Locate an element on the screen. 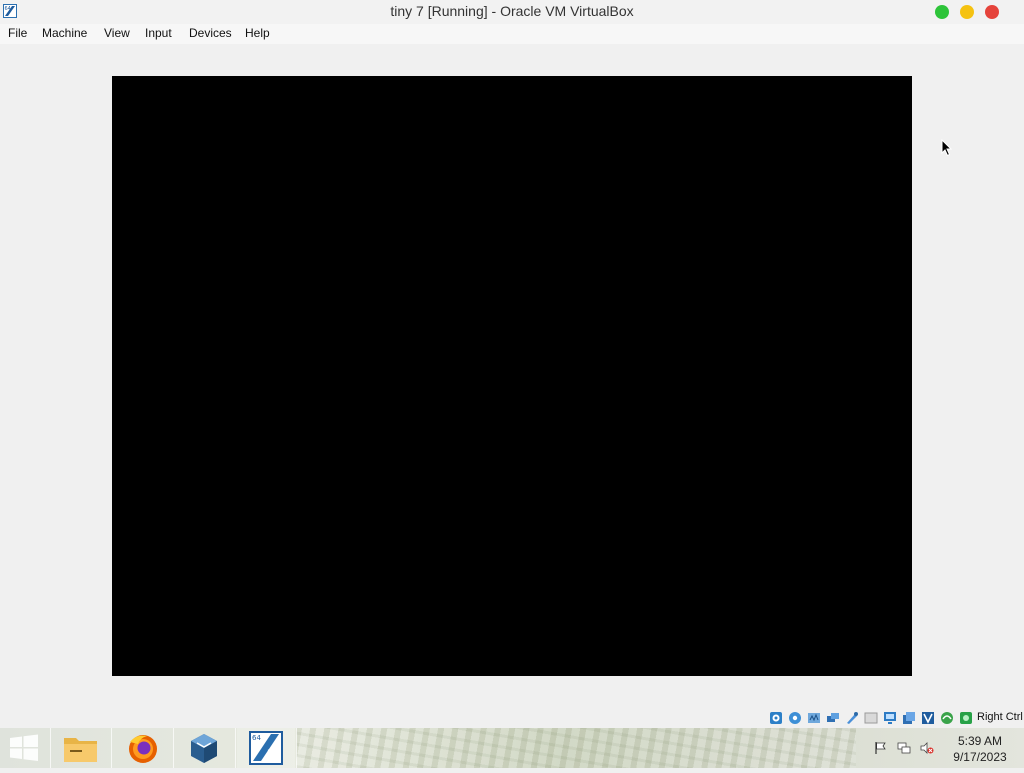 This screenshot has width=1024, height=773. firefox-button is located at coordinates (143, 748).